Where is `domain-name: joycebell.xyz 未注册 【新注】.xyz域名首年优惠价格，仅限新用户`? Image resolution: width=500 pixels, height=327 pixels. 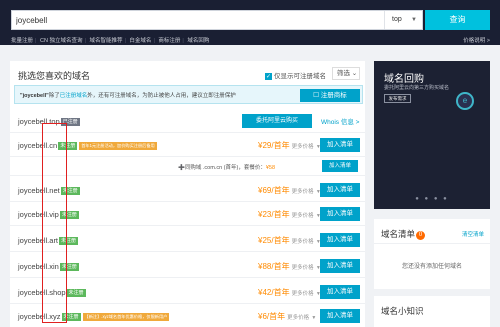 domain-name: joycebell.xyz 未注册 【新注】.xyz域名首年优惠价格，仅限新用户 is located at coordinates (94, 316).